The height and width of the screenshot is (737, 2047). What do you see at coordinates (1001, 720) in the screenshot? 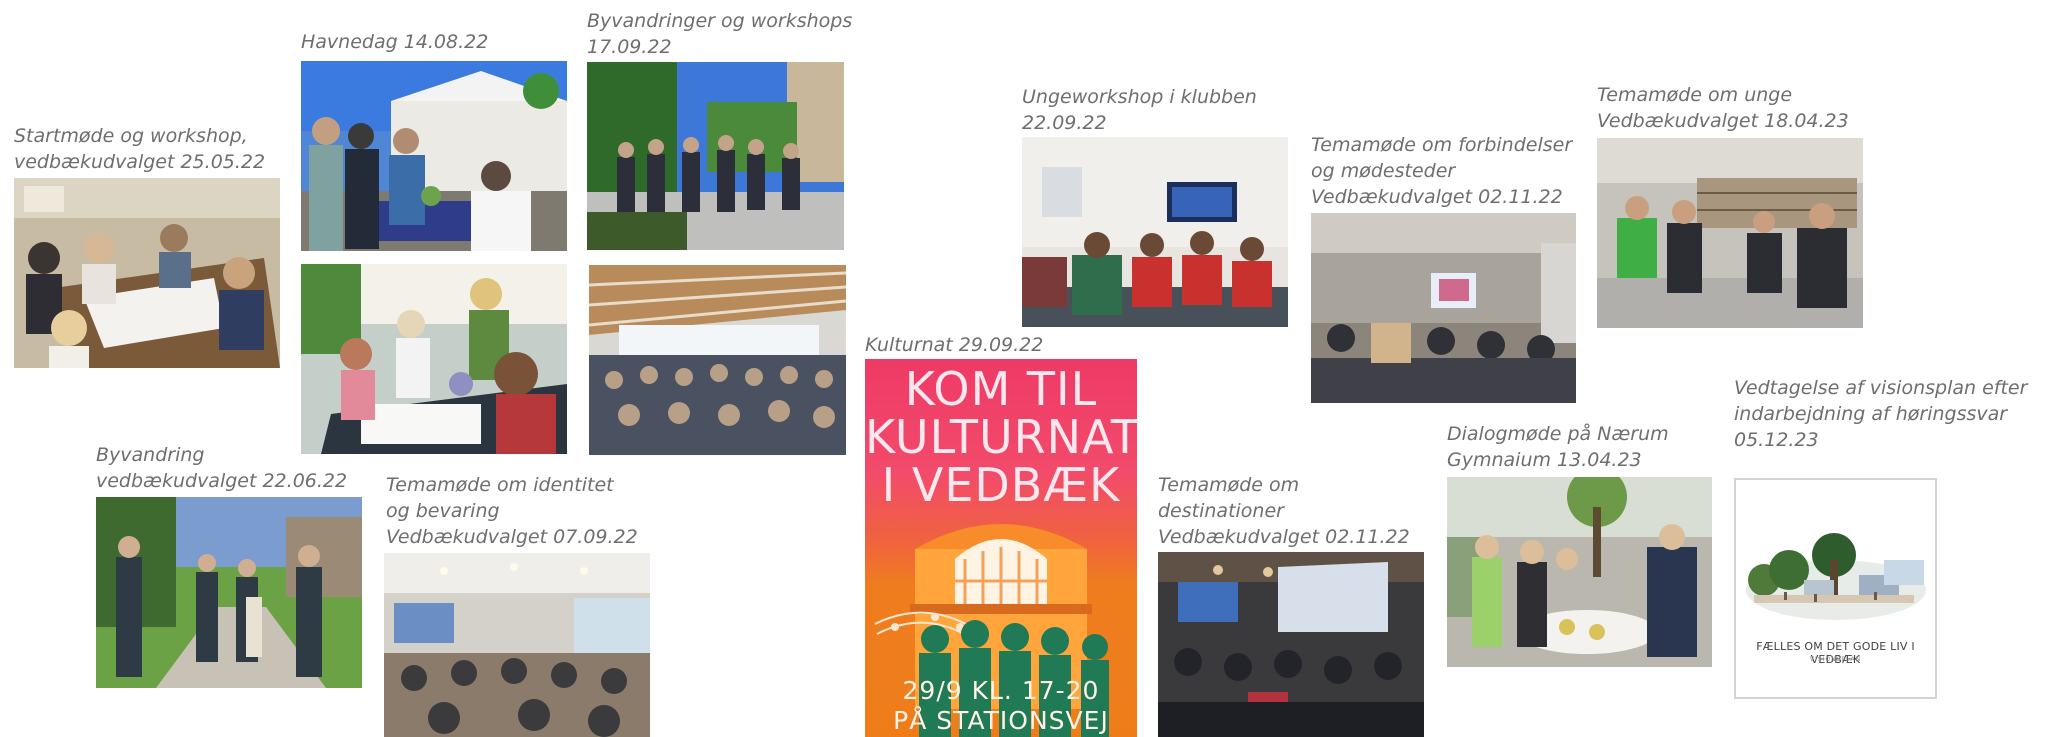
I see `poster-line-5: PÅ STATIONSVEJ` at bounding box center [1001, 720].